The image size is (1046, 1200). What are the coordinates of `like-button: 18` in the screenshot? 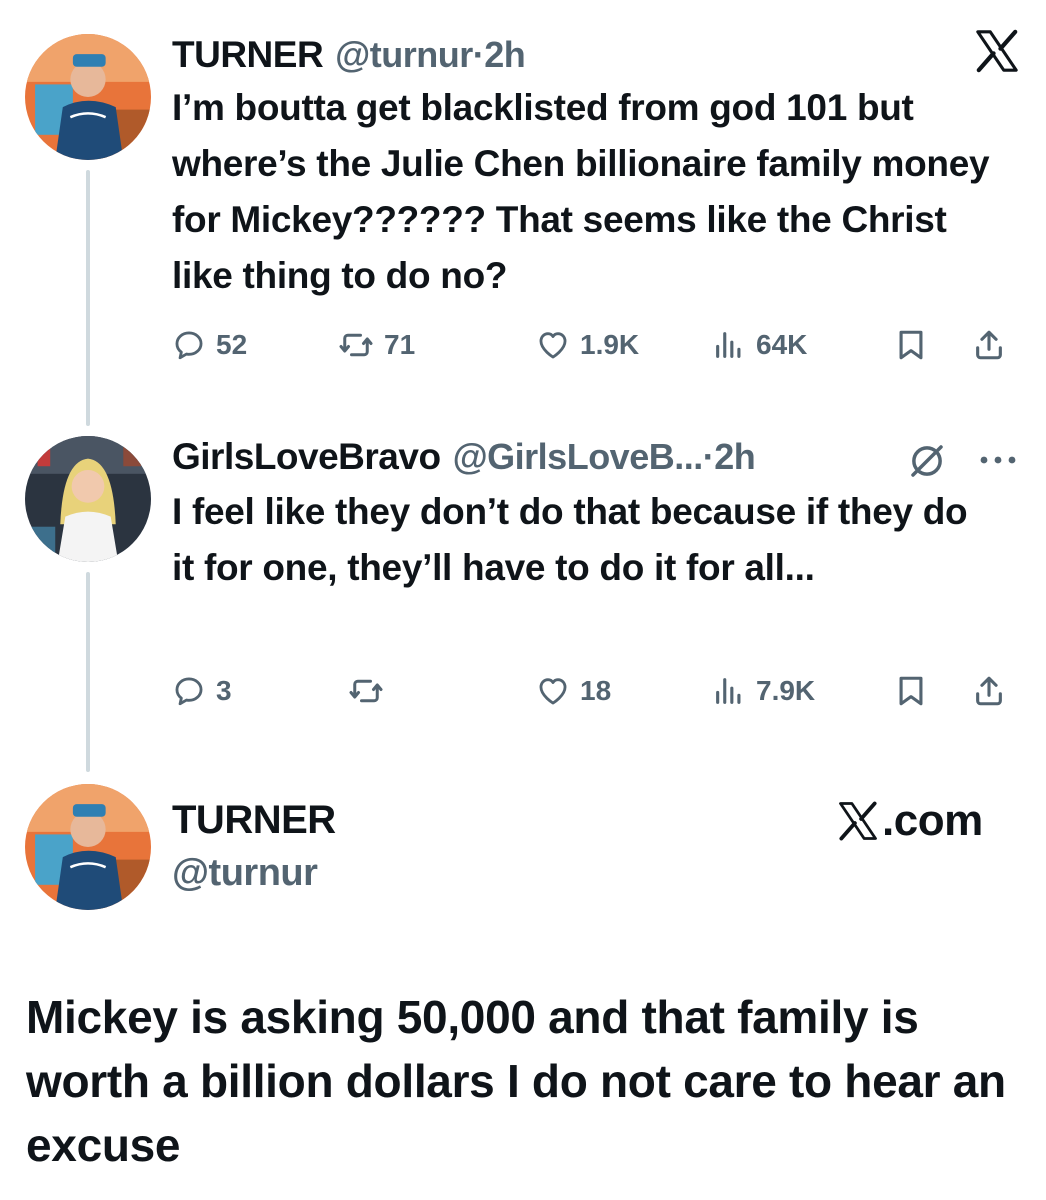 It's located at (573, 691).